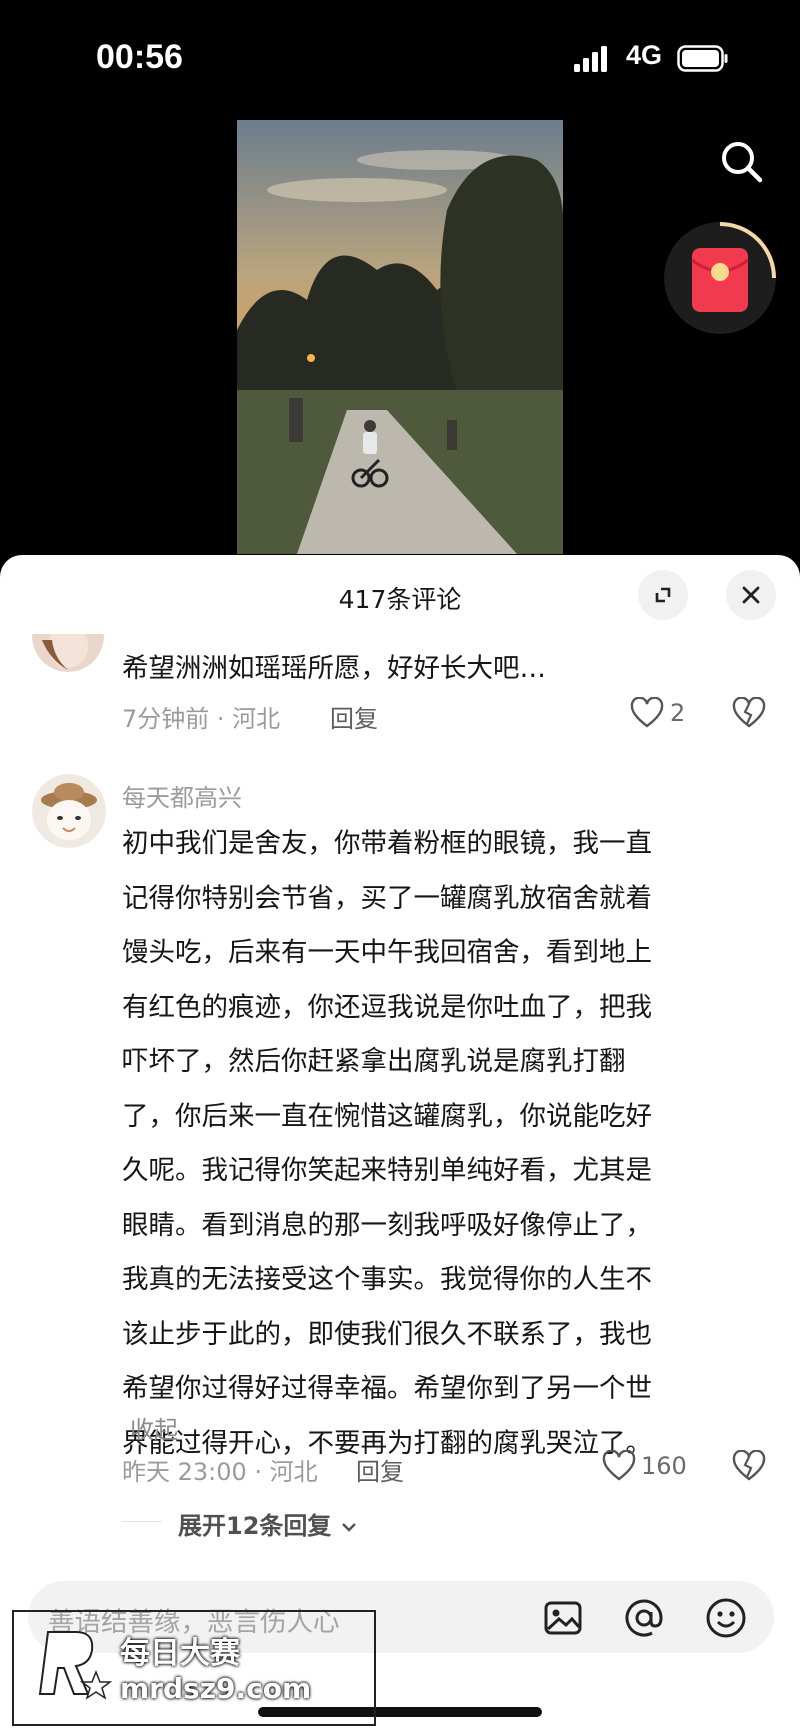  I want to click on at-icon, so click(644, 1618).